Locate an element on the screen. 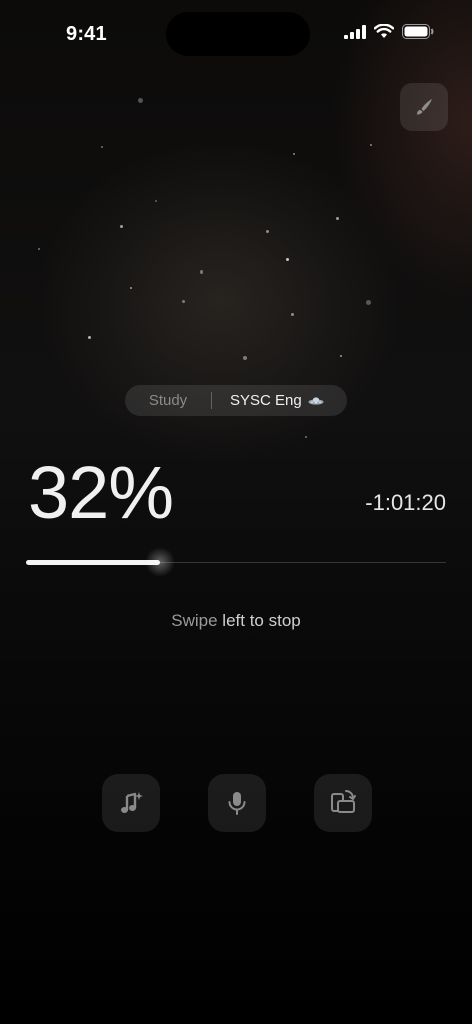  music-note-sparkle-icon is located at coordinates (132, 802).